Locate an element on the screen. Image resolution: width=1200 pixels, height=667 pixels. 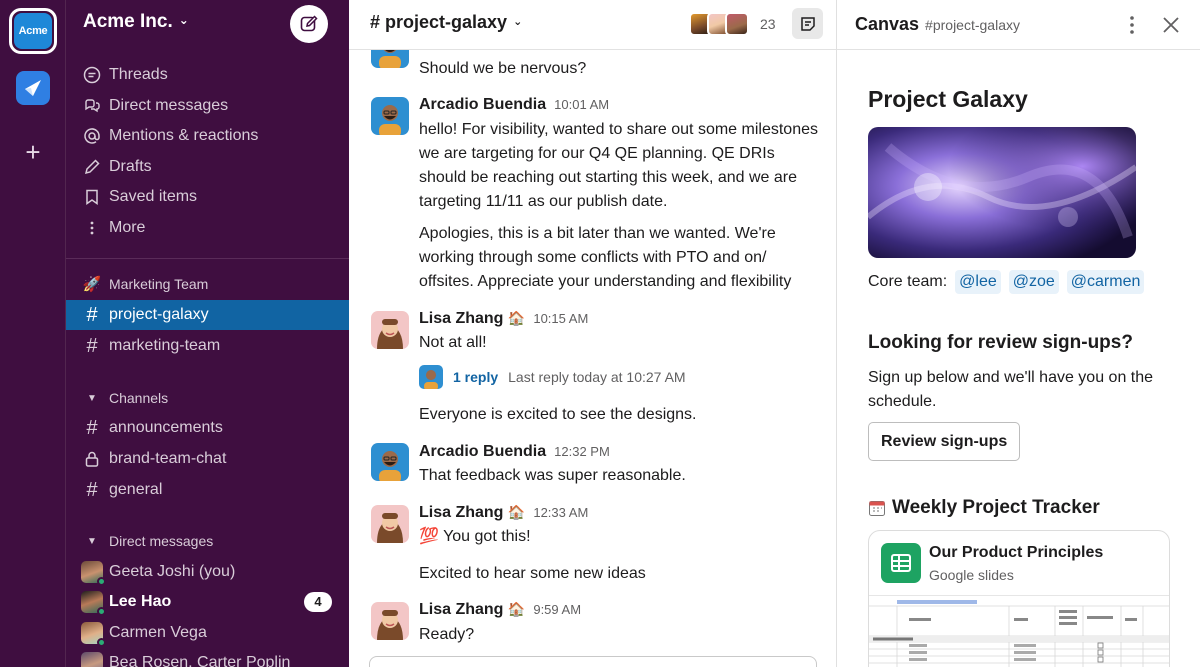
sidebar-item-label: More is located at coordinates (127, 227).